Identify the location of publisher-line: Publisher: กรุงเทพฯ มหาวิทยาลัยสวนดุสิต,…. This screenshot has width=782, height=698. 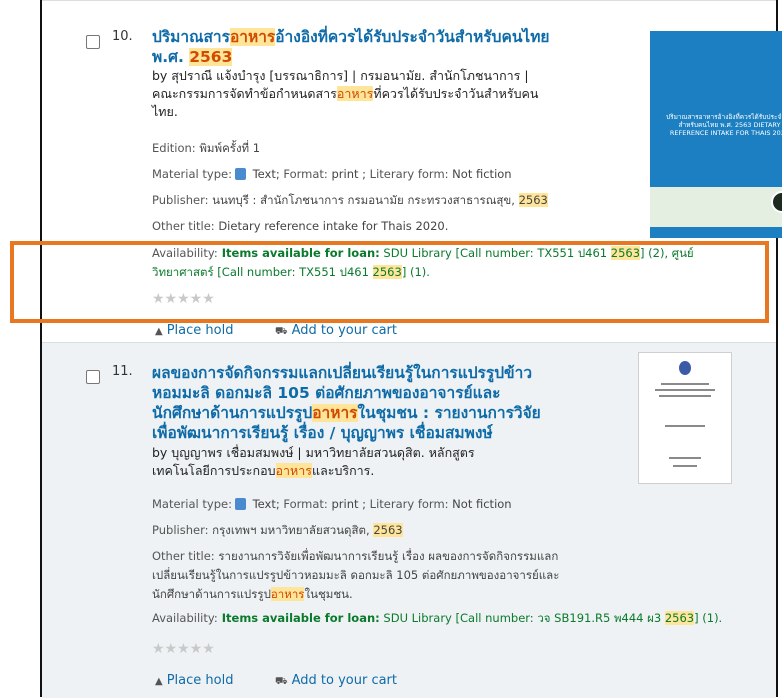
(277, 530).